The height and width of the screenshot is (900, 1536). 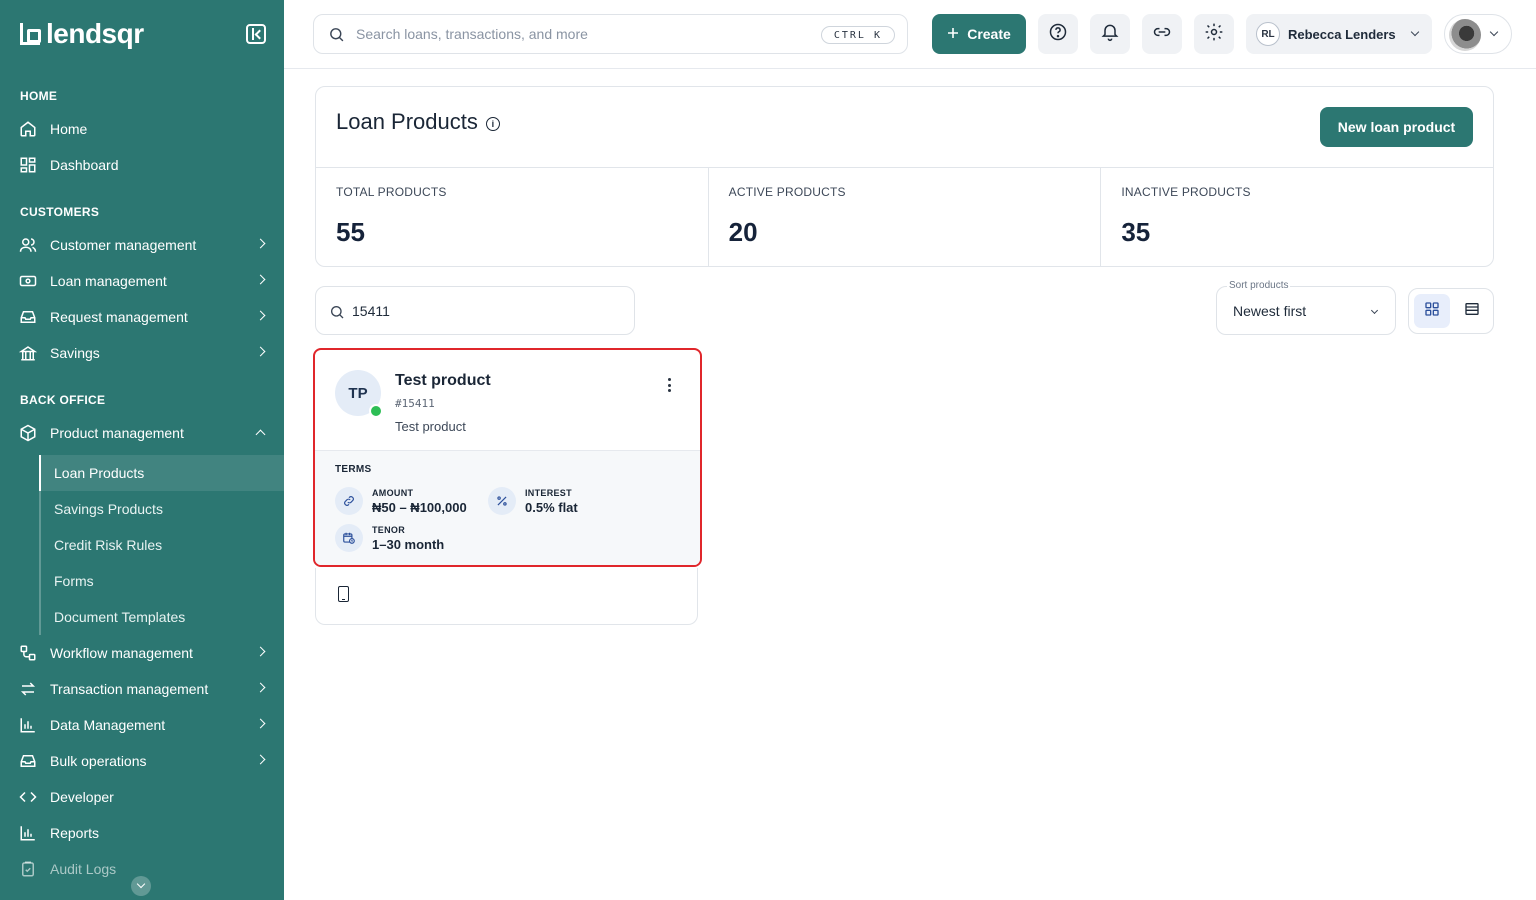 I want to click on create-button: Create, so click(x=979, y=34).